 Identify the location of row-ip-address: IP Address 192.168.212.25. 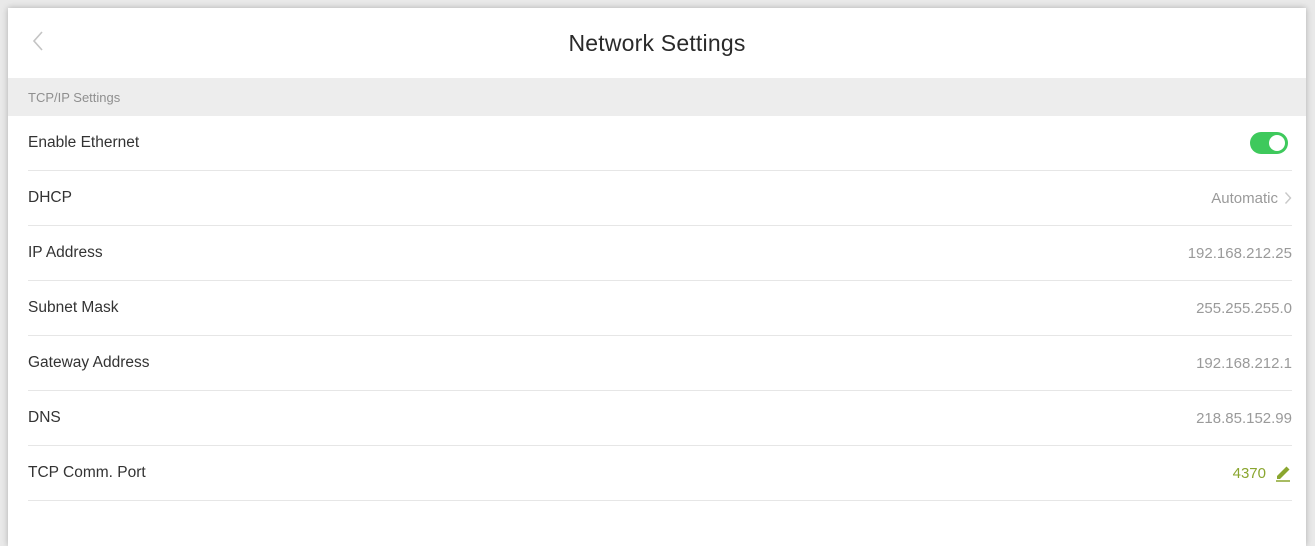
(660, 253).